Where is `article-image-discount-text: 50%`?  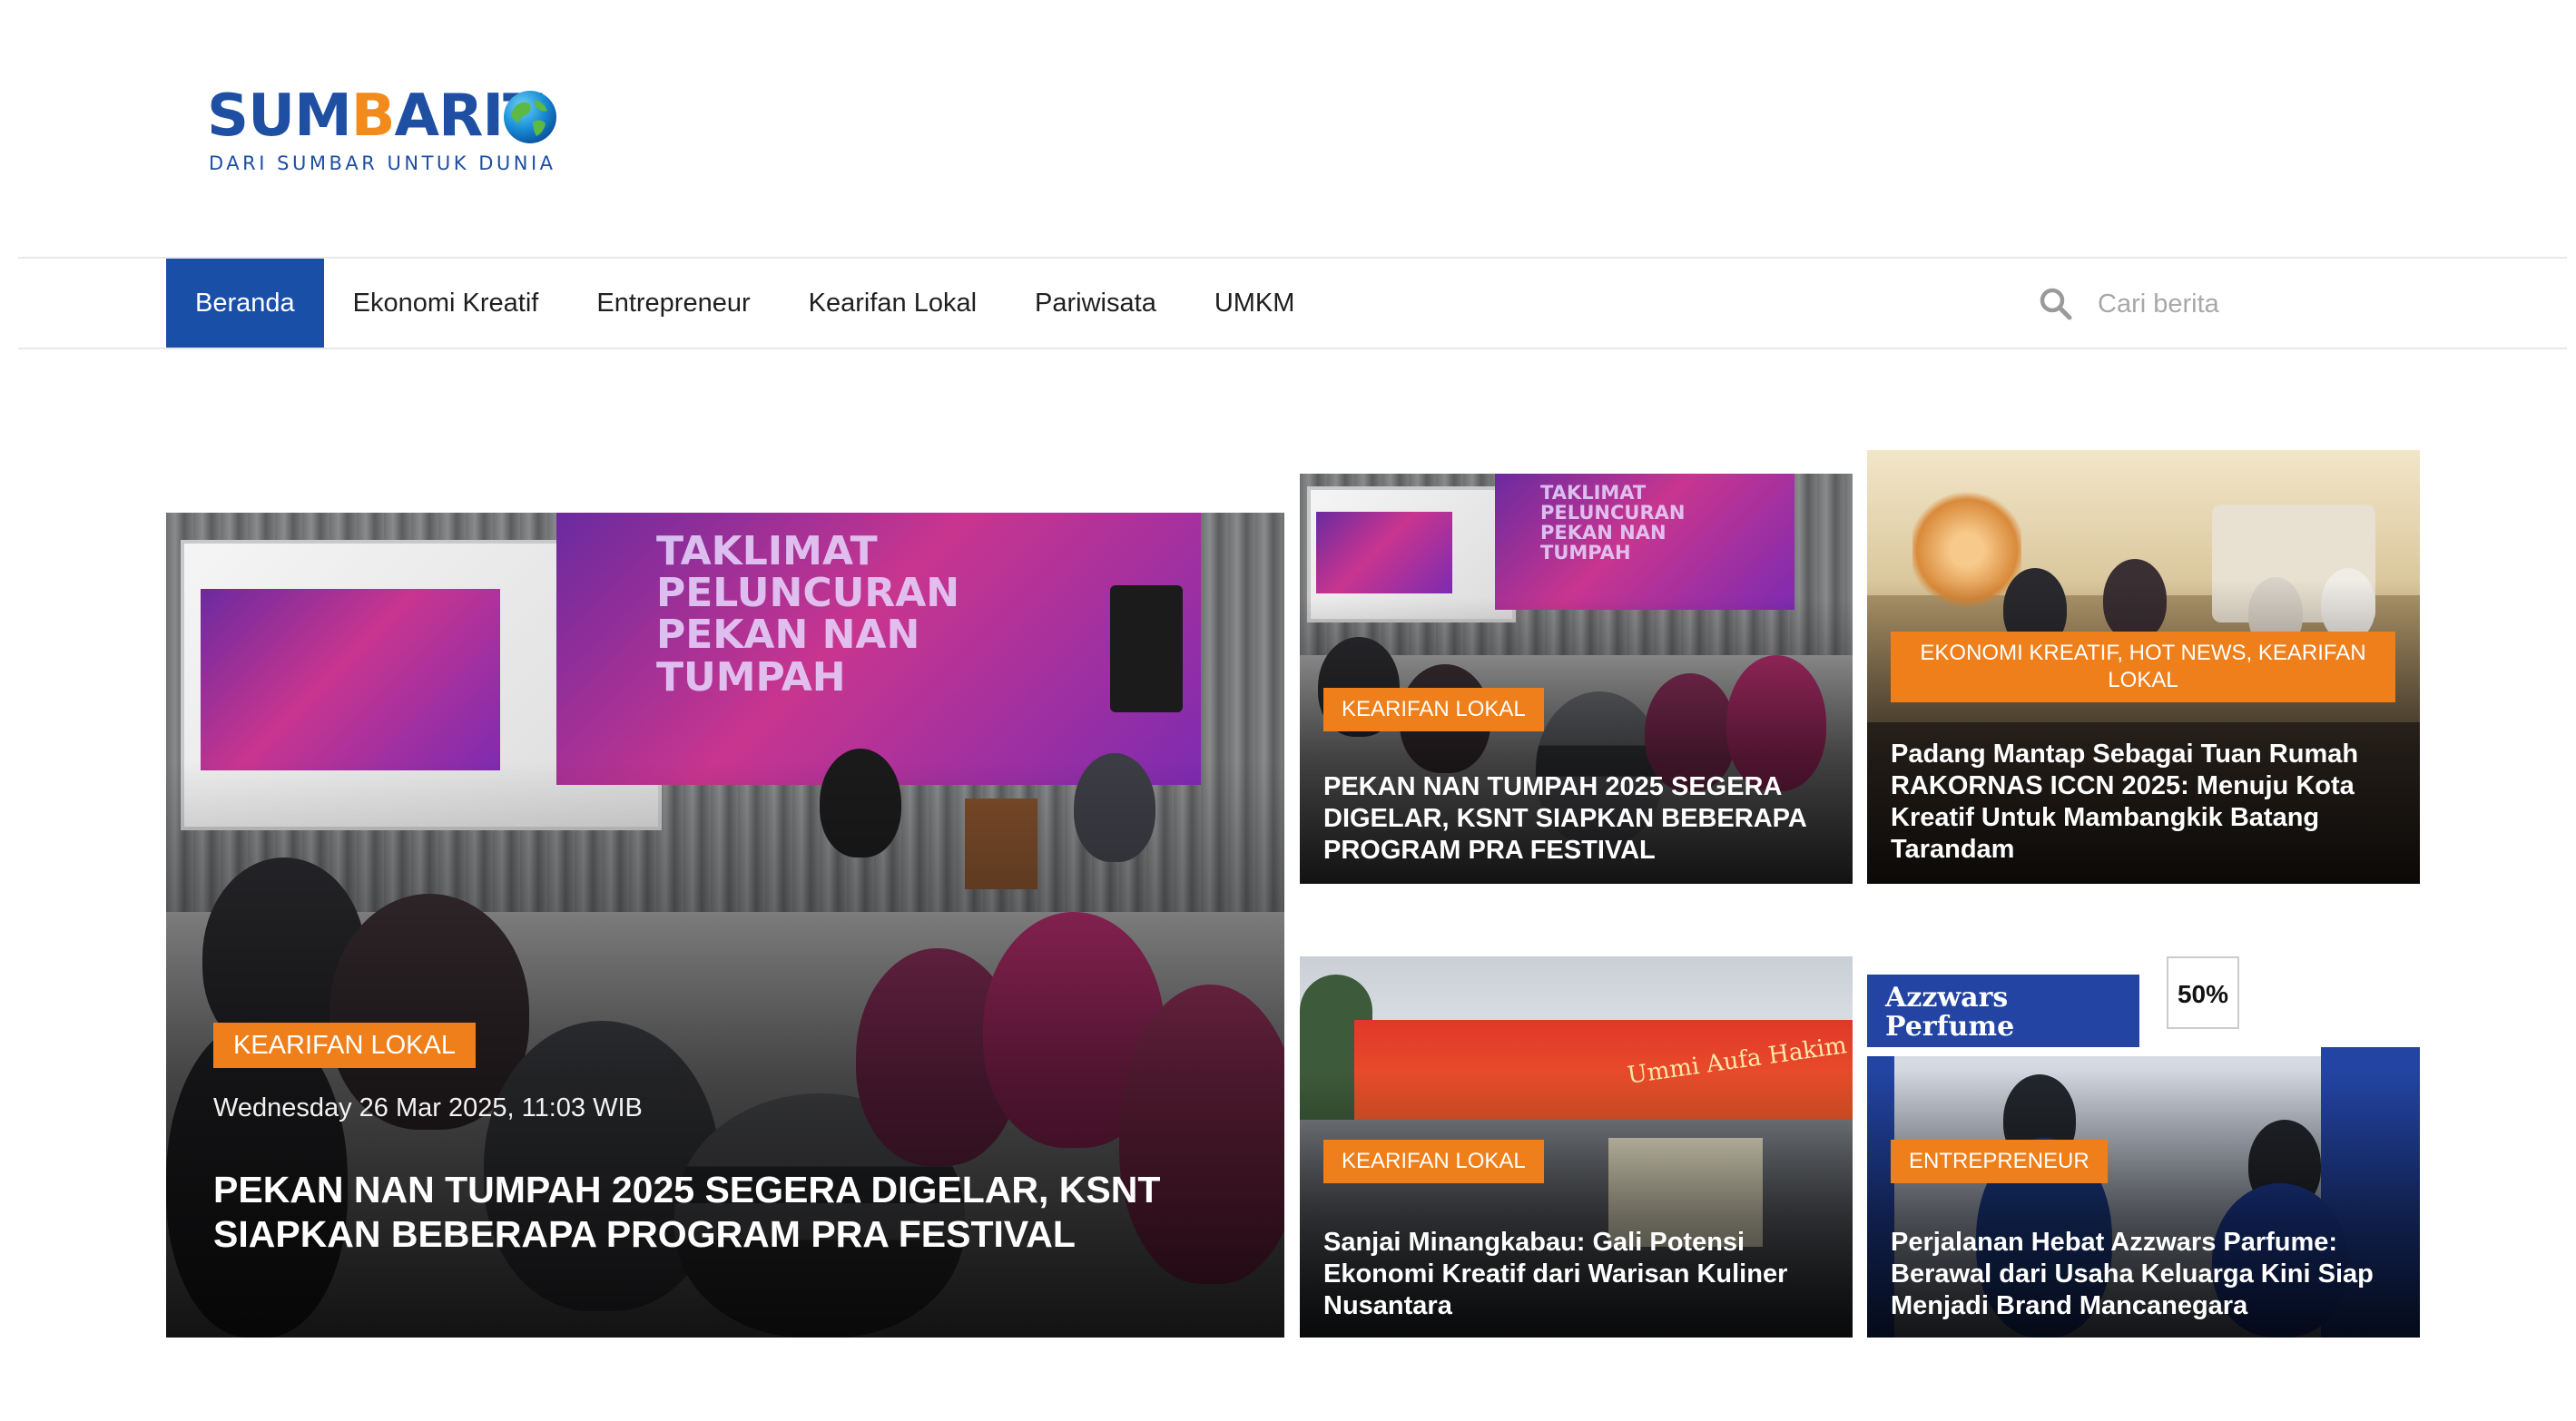 article-image-discount-text: 50% is located at coordinates (2203, 992).